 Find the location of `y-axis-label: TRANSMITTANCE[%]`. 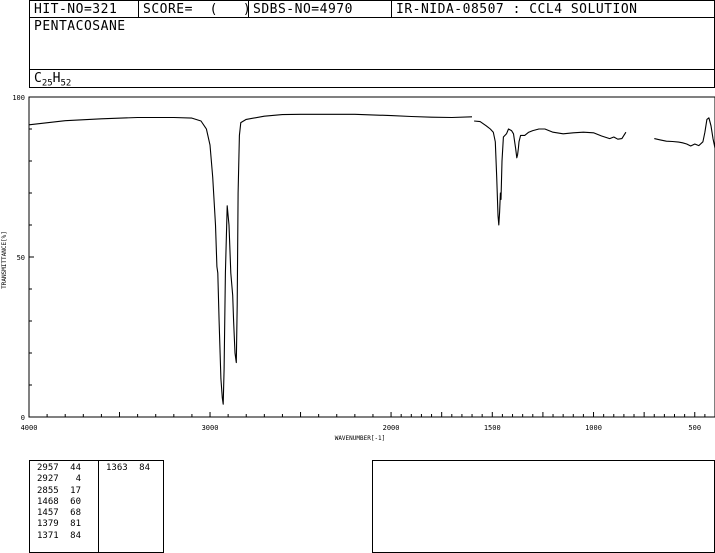

y-axis-label: TRANSMITTANCE[%] is located at coordinates (4, 260).